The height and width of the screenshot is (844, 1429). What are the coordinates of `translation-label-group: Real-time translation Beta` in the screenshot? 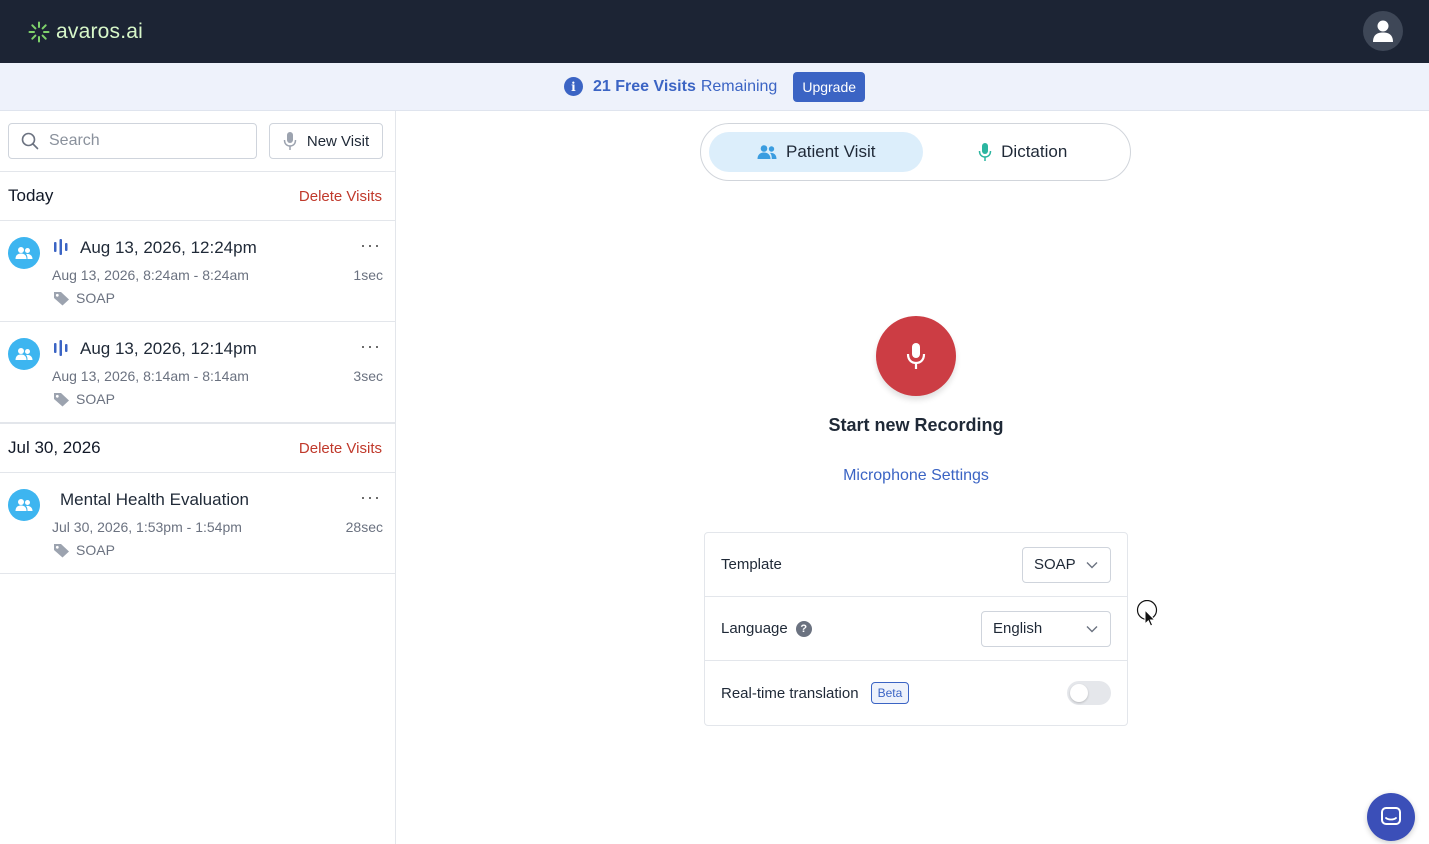 It's located at (815, 693).